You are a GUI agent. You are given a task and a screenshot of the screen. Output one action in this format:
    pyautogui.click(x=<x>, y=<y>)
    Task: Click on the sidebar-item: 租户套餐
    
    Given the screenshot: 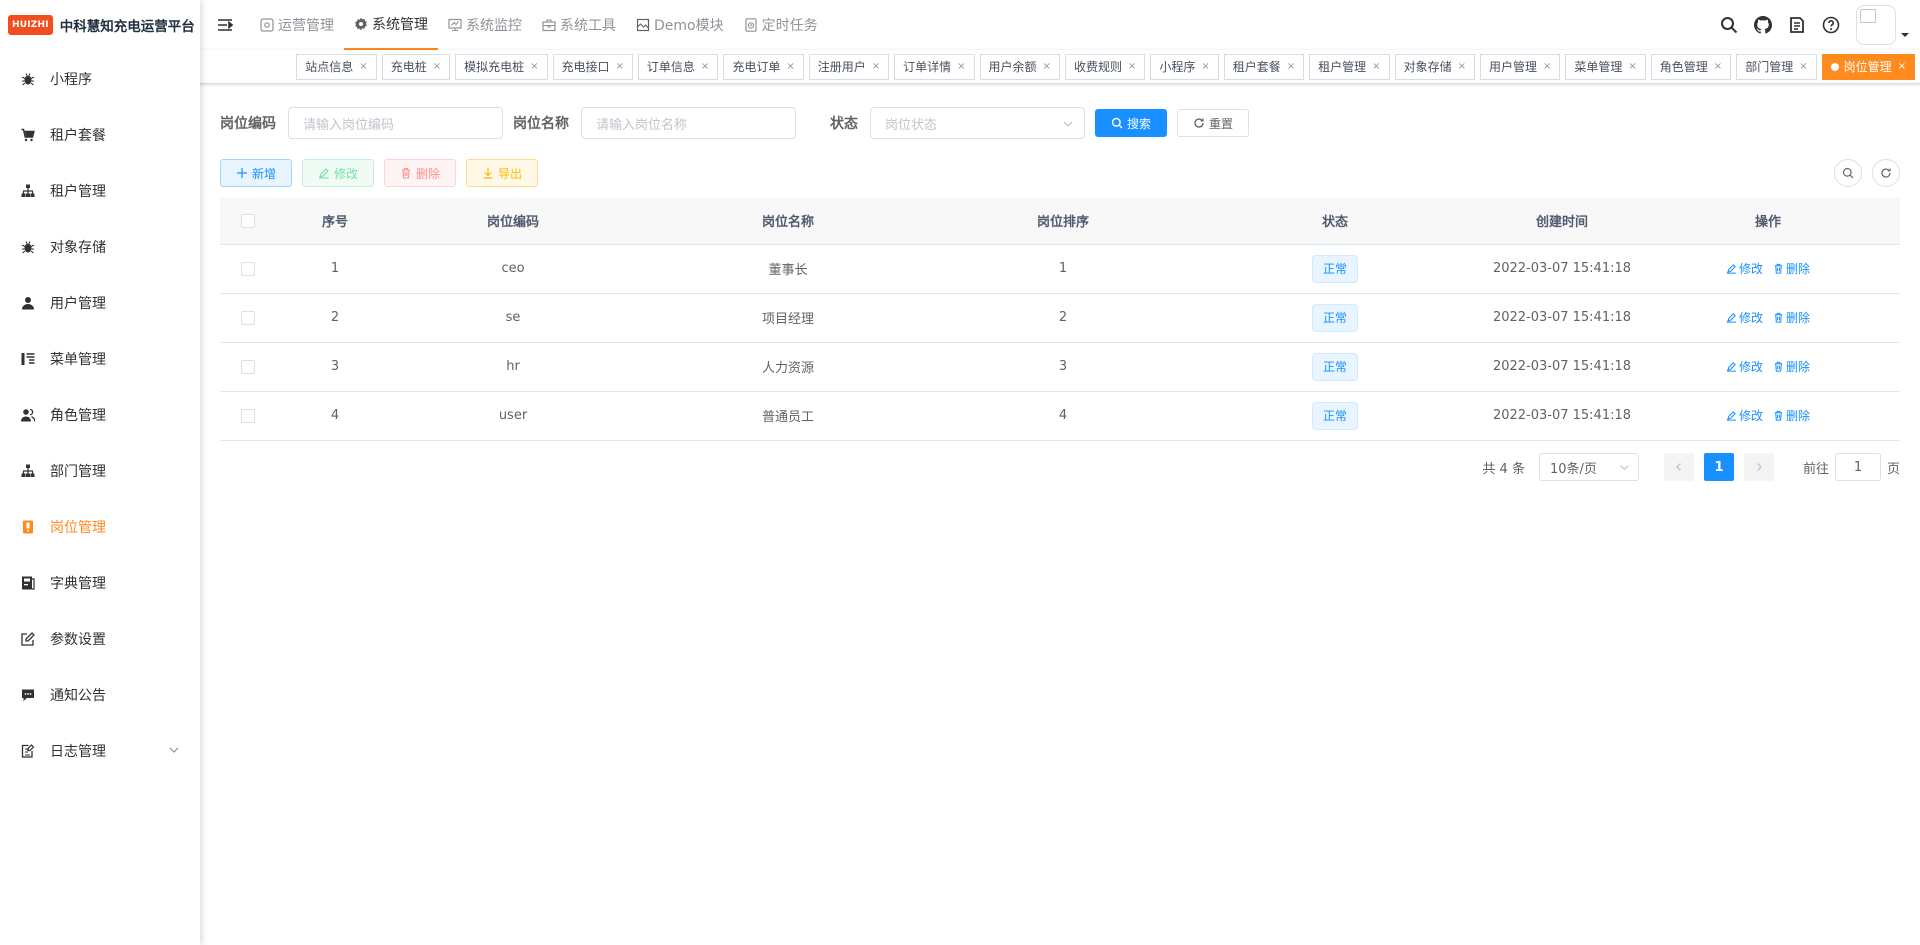 What is the action you would take?
    pyautogui.click(x=100, y=135)
    